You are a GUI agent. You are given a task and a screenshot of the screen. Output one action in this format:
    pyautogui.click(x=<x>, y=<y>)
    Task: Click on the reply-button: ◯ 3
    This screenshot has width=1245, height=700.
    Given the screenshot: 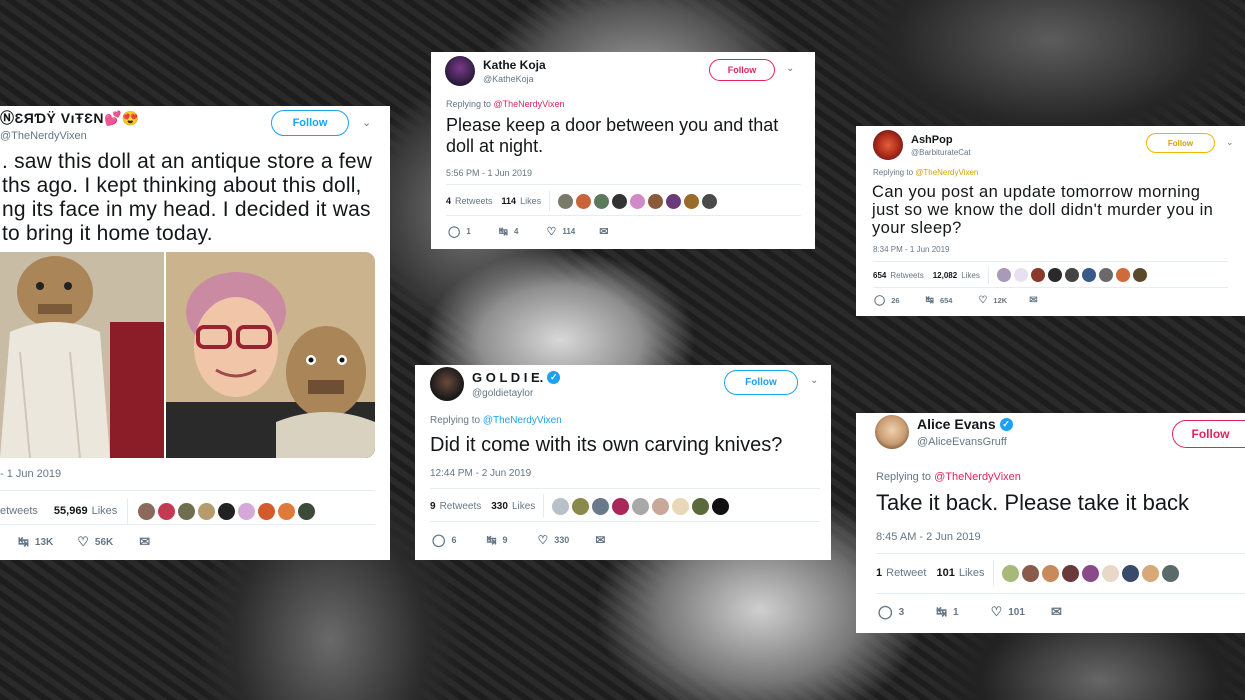 What is the action you would take?
    pyautogui.click(x=891, y=612)
    